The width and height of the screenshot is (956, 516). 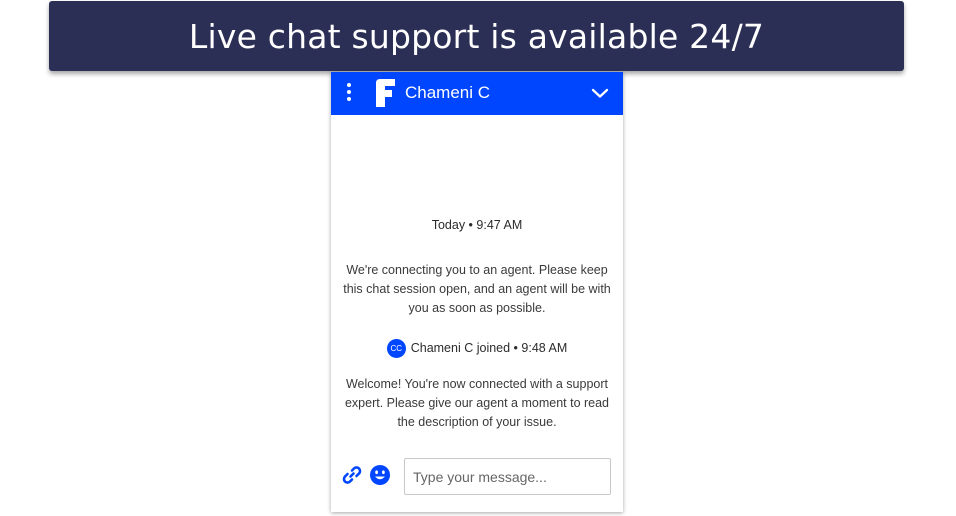 I want to click on chat-header: Chameni C, so click(x=477, y=93).